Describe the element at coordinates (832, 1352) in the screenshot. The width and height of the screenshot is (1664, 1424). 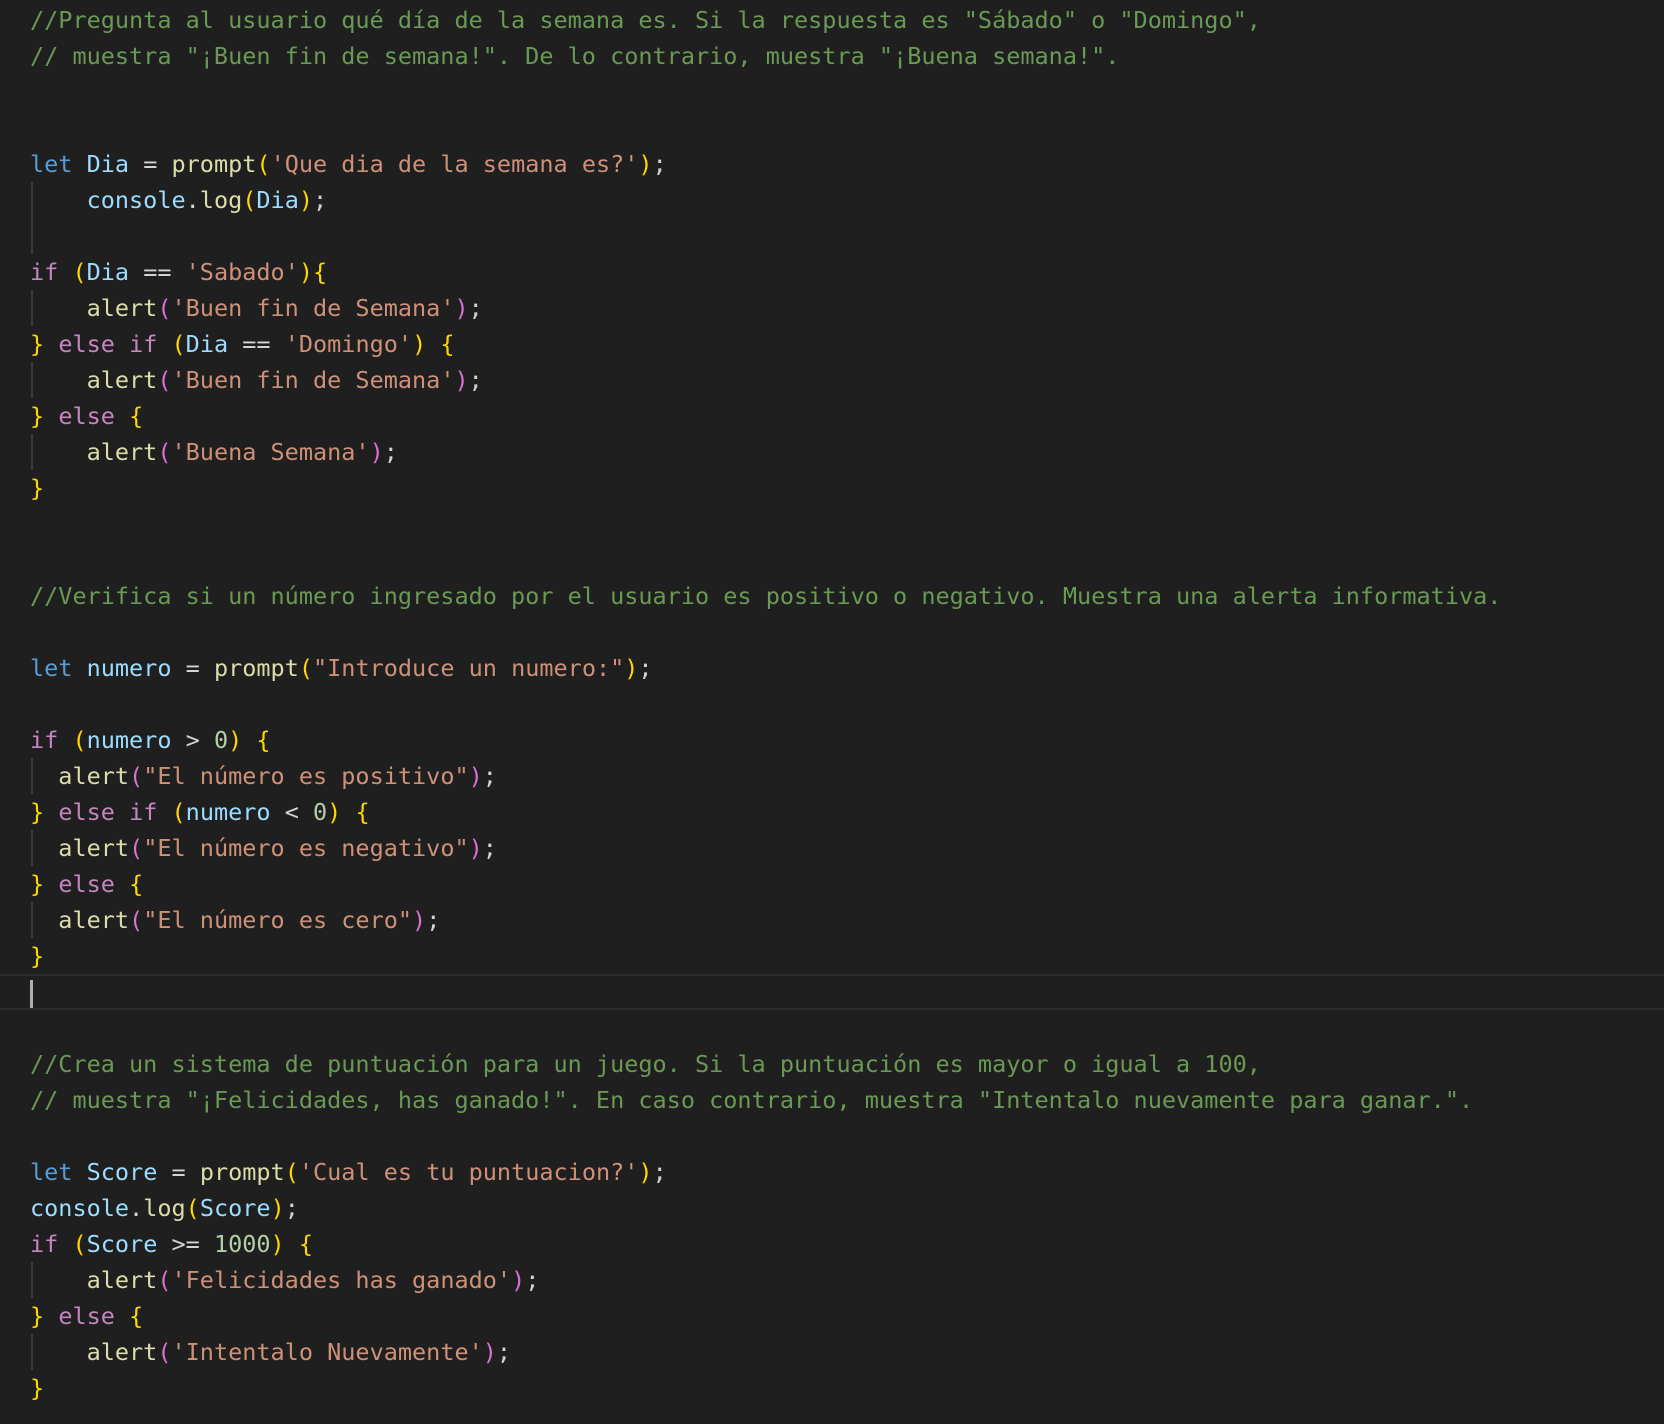
I see `code-line: alert('Intentalo Nuevamente');` at that location.